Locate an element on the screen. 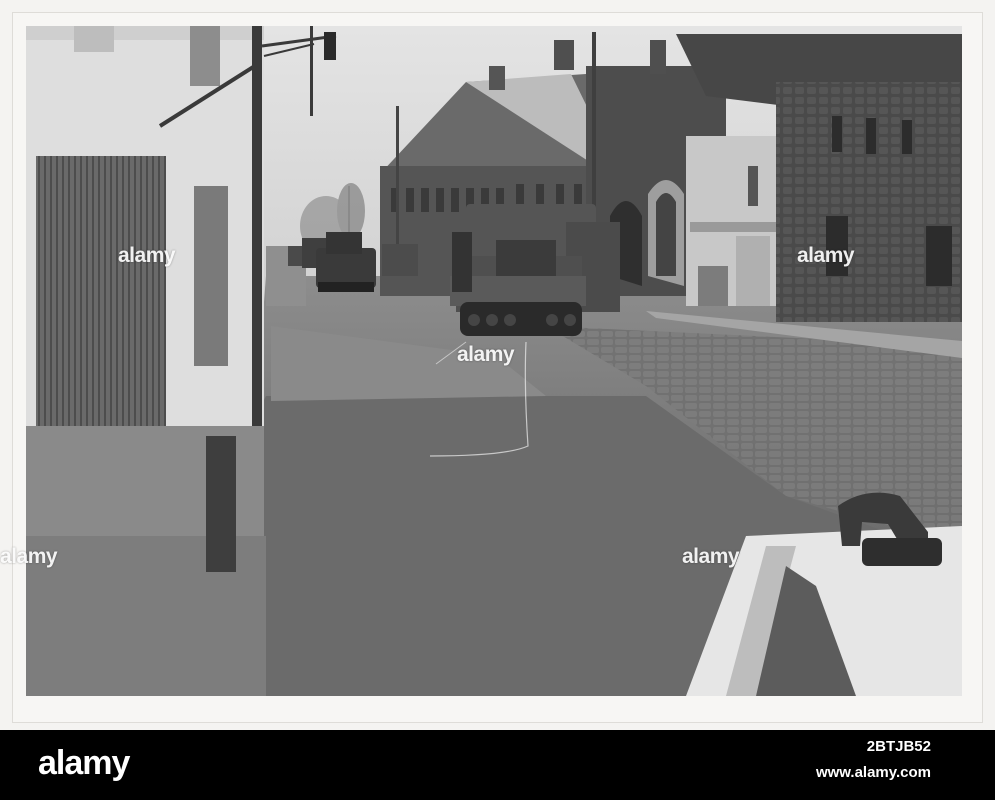 The width and height of the screenshot is (995, 800). alamy-logo: alamy is located at coordinates (84, 763).